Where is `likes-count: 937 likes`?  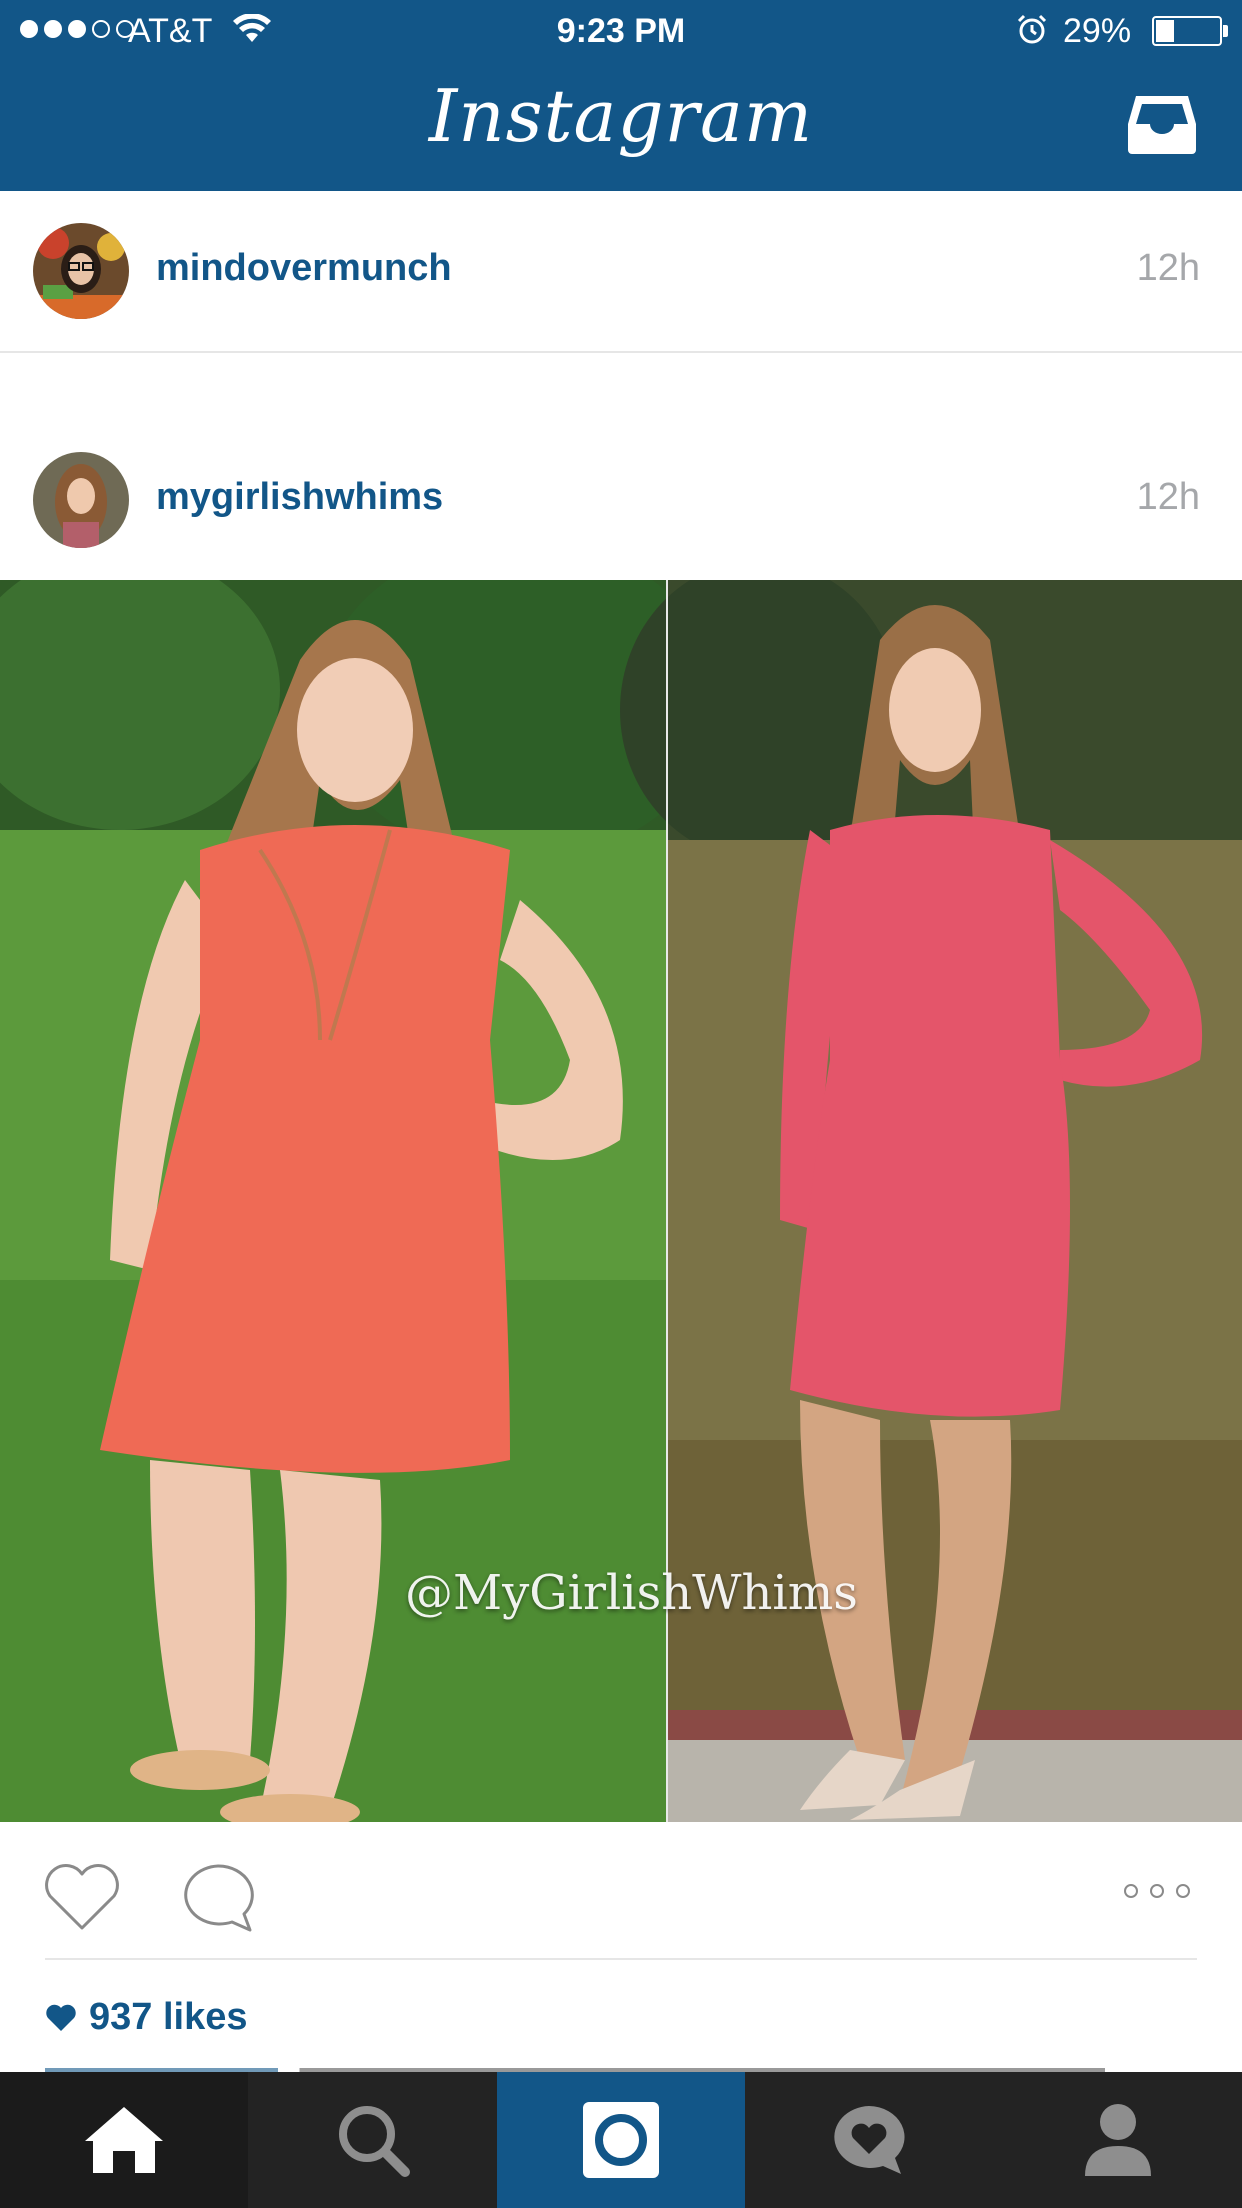 likes-count: 937 likes is located at coordinates (146, 2017).